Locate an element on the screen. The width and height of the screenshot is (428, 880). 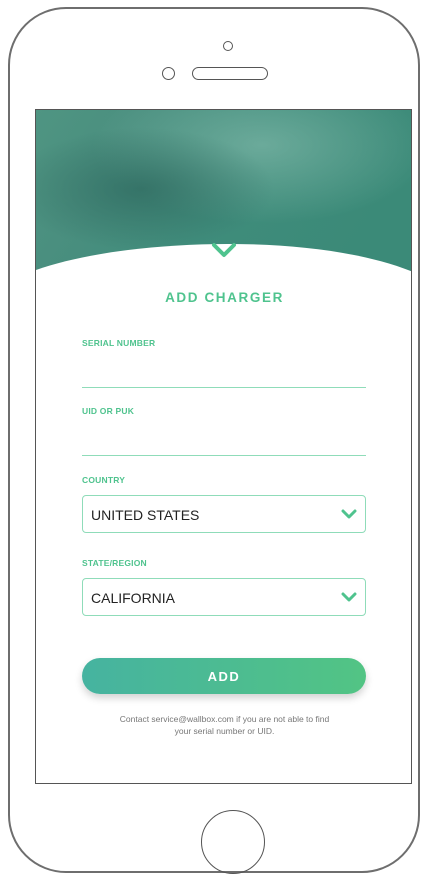
front-camera is located at coordinates (228, 46).